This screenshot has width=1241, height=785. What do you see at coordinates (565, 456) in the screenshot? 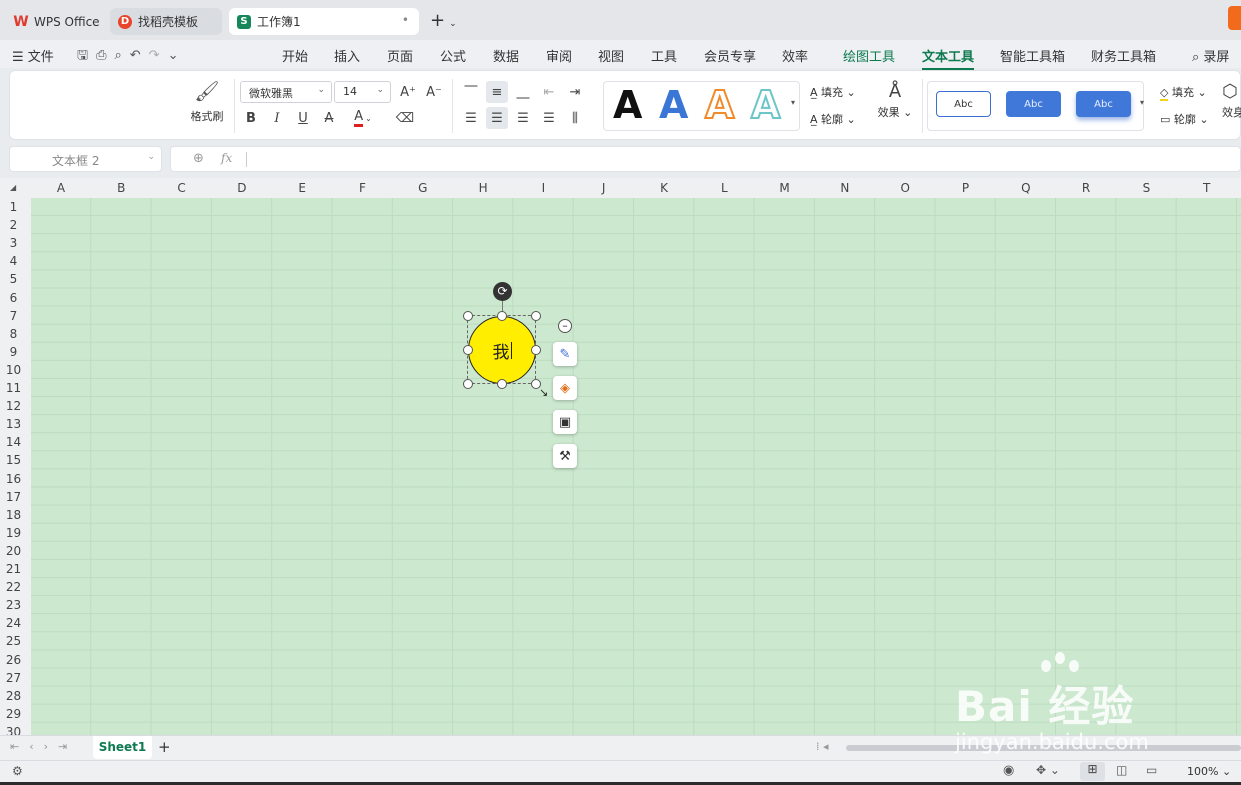
I see `tools-icon: ⚒` at bounding box center [565, 456].